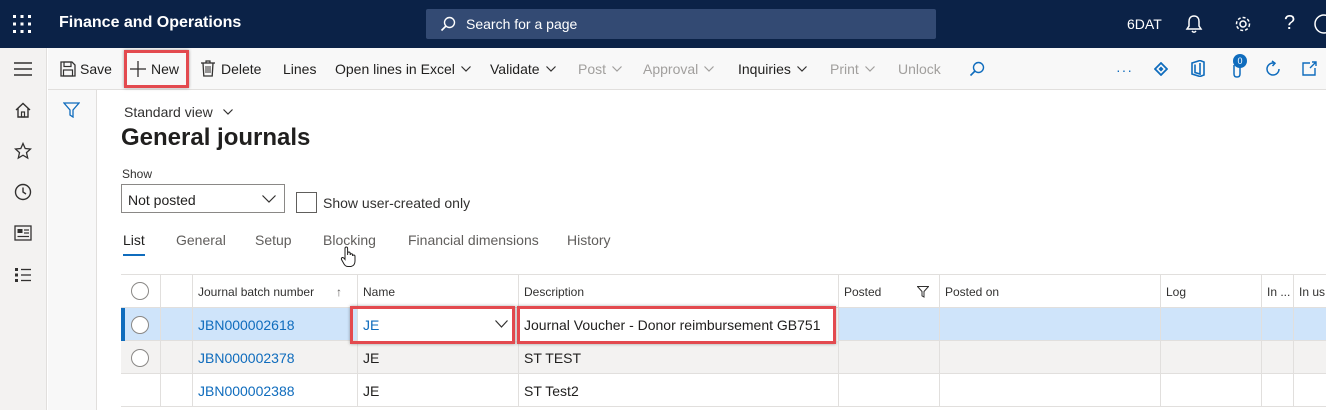 This screenshot has width=1326, height=410. I want to click on approval-label: Approval, so click(671, 69).